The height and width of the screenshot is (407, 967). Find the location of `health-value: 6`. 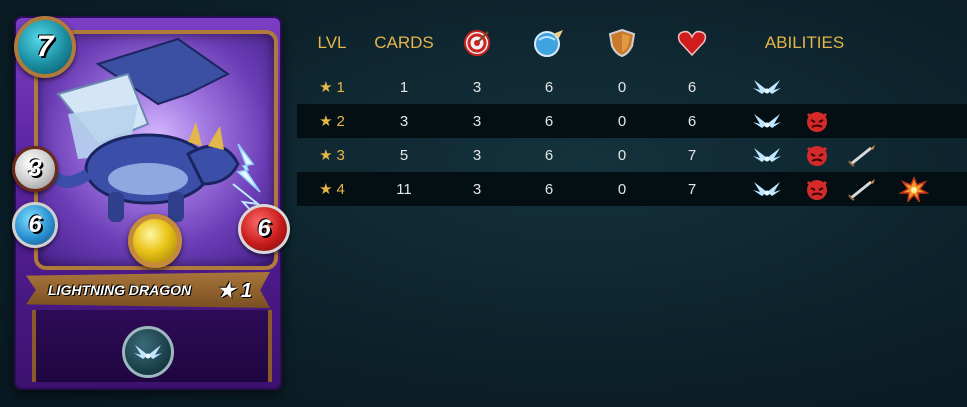

health-value: 6 is located at coordinates (264, 228).